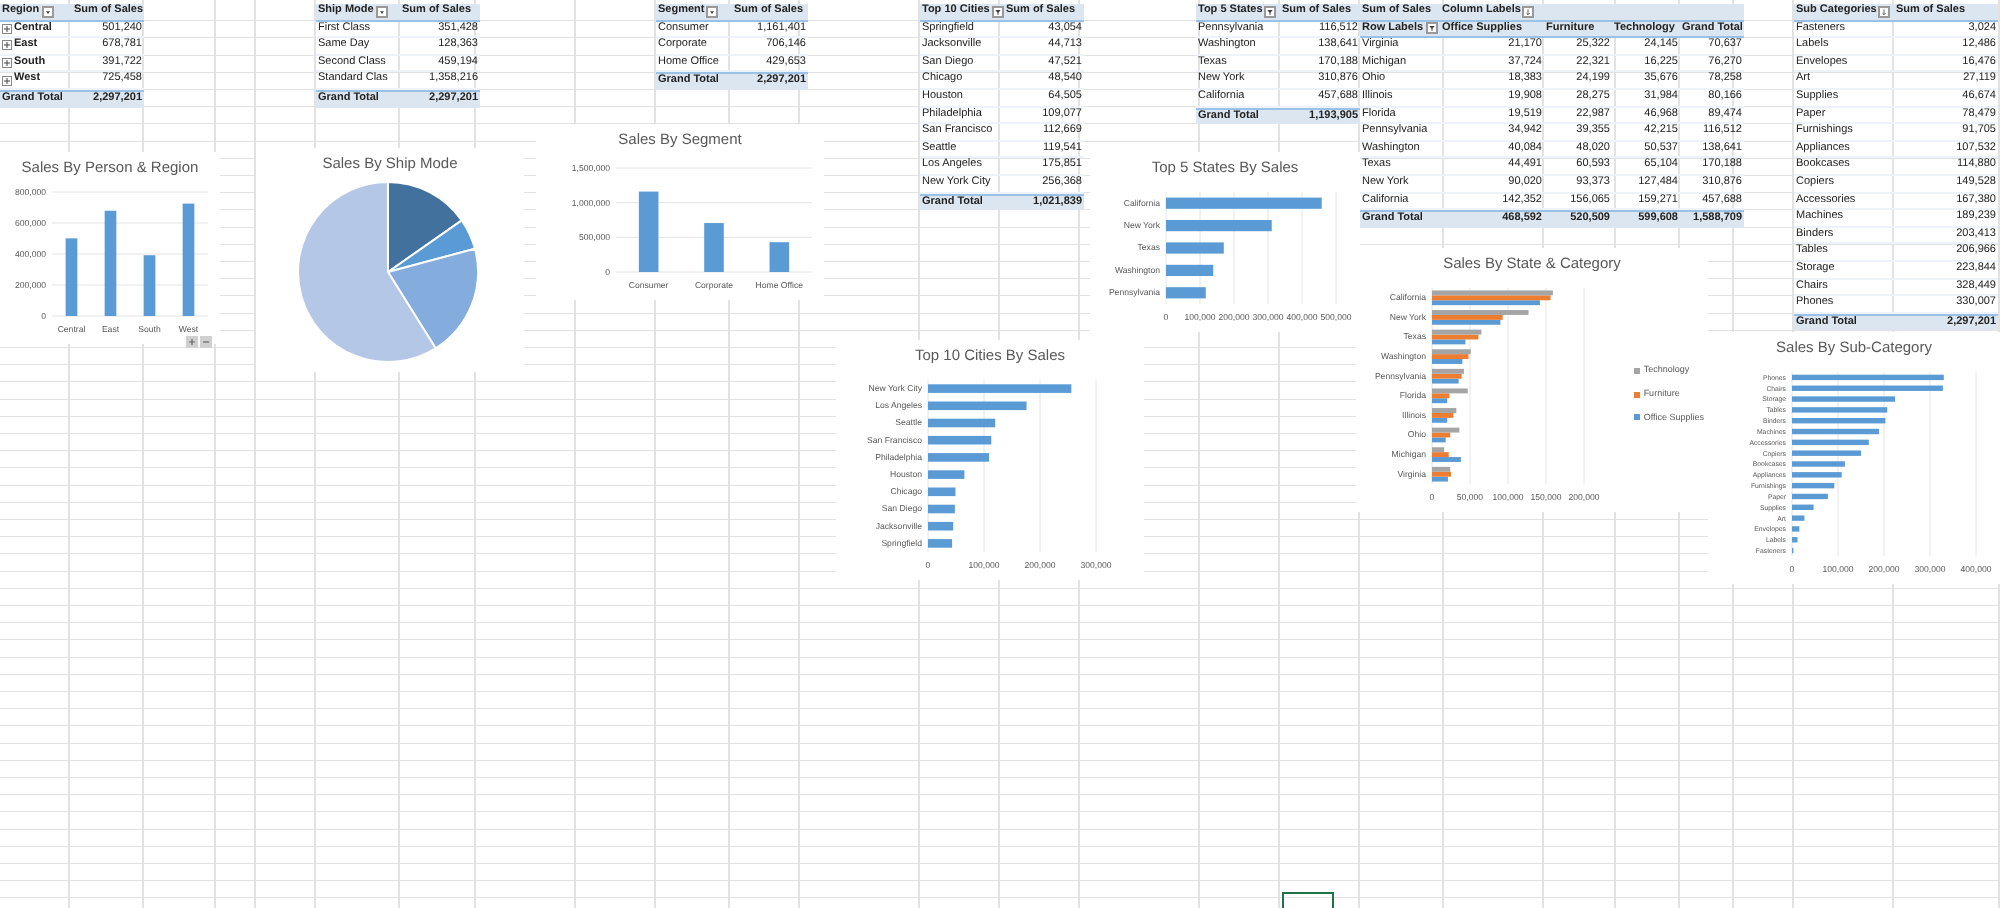  I want to click on collapse-field-button, so click(206, 342).